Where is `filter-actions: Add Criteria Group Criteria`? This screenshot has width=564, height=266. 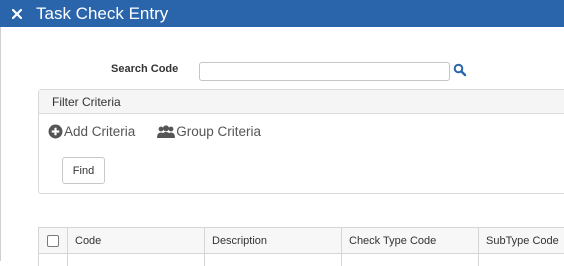 filter-actions: Add Criteria Group Criteria is located at coordinates (154, 131).